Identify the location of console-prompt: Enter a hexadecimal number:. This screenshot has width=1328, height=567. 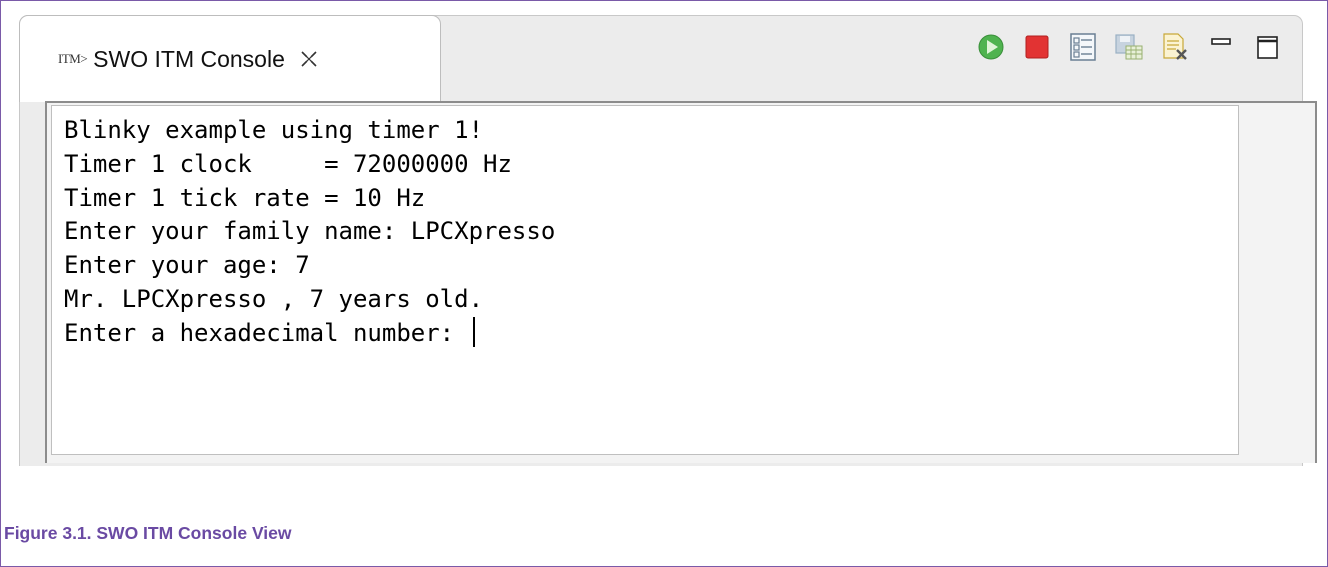
(266, 332).